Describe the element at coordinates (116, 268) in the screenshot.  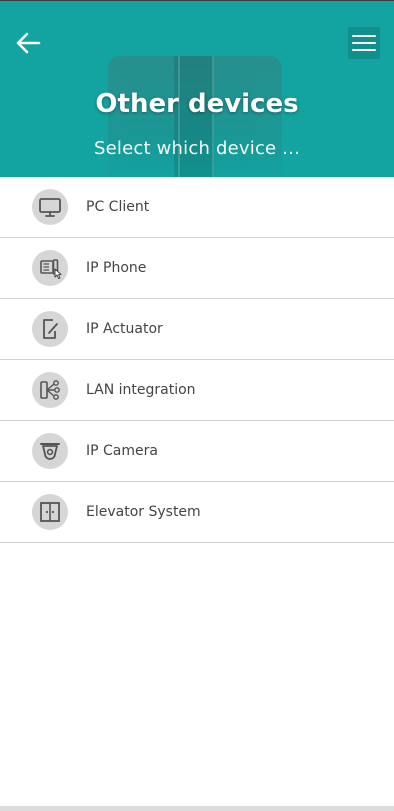
I see `list-item-label: IP Phone` at that location.